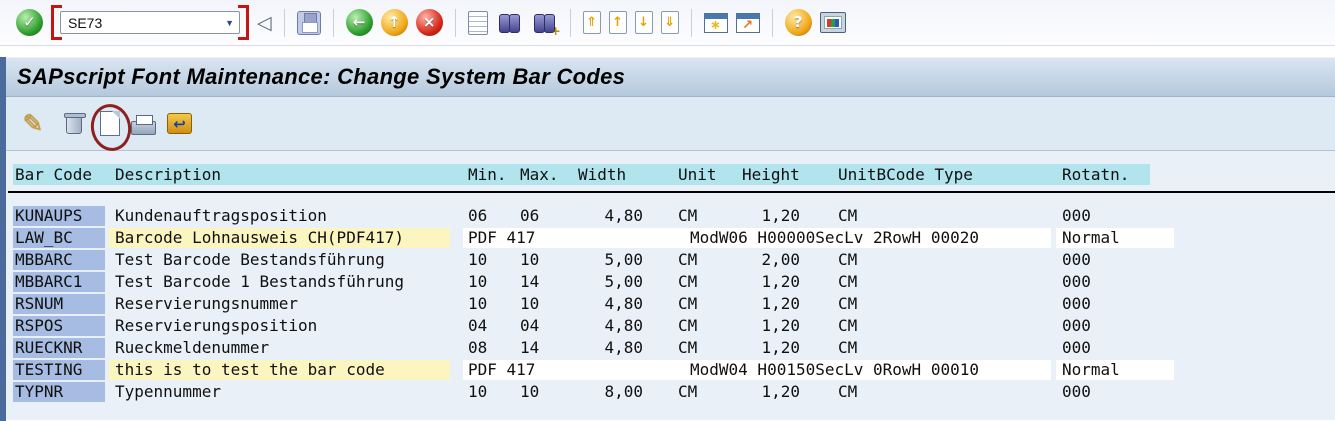  I want to click on new-session-icon: ∗, so click(715, 22).